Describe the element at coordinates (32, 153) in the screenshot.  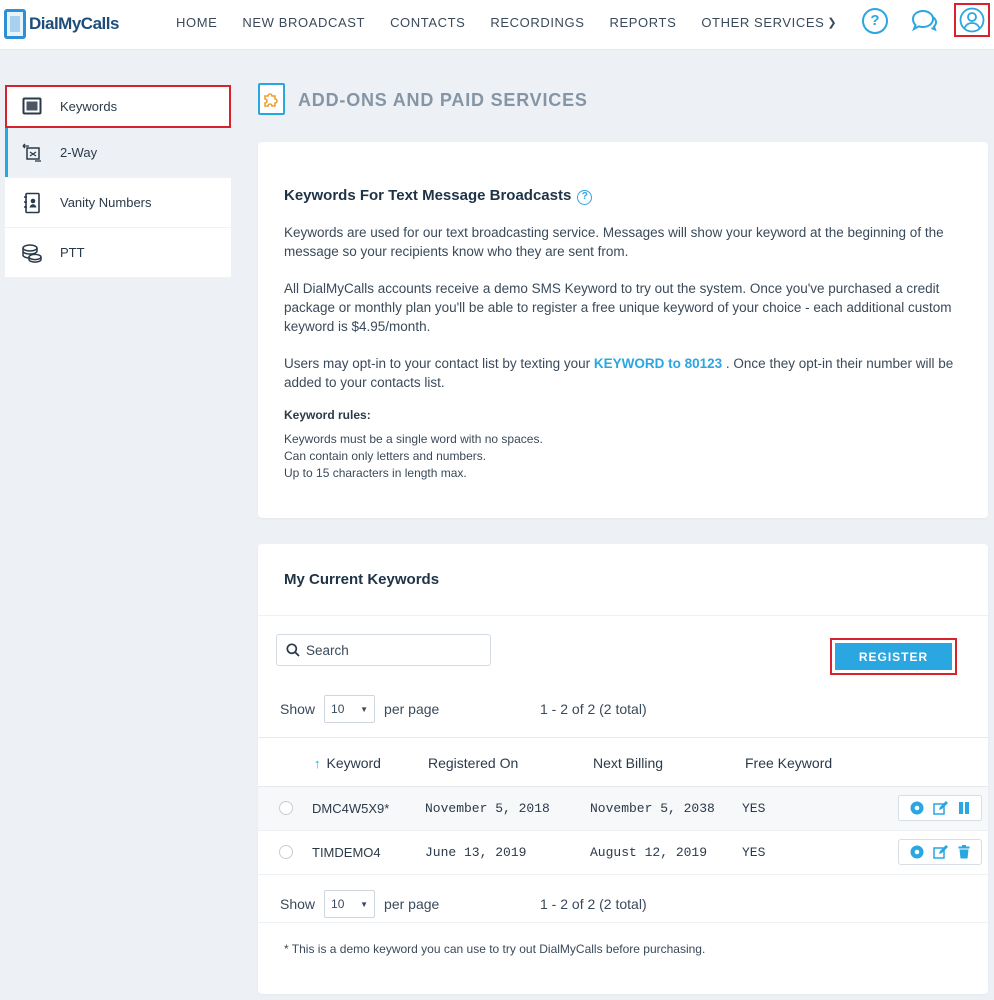
I see `two-way-icon` at that location.